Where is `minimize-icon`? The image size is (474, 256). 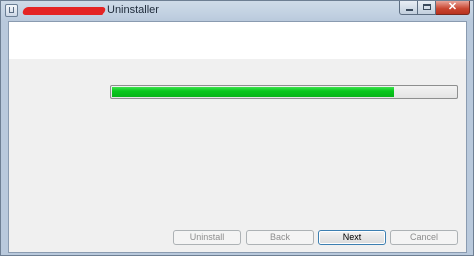 minimize-icon is located at coordinates (409, 10).